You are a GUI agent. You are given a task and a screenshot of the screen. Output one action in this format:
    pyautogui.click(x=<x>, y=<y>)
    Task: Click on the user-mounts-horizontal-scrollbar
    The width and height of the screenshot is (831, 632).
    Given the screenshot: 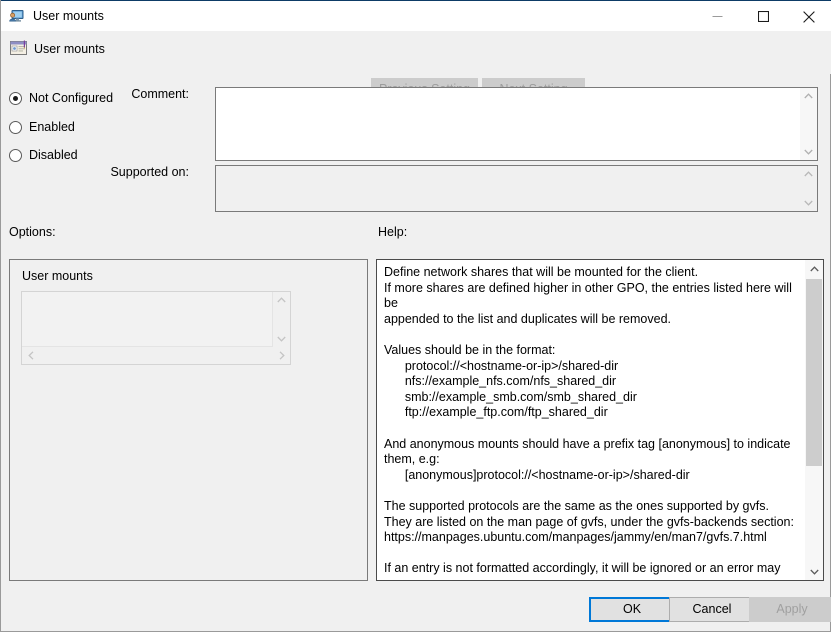 What is the action you would take?
    pyautogui.click(x=156, y=355)
    